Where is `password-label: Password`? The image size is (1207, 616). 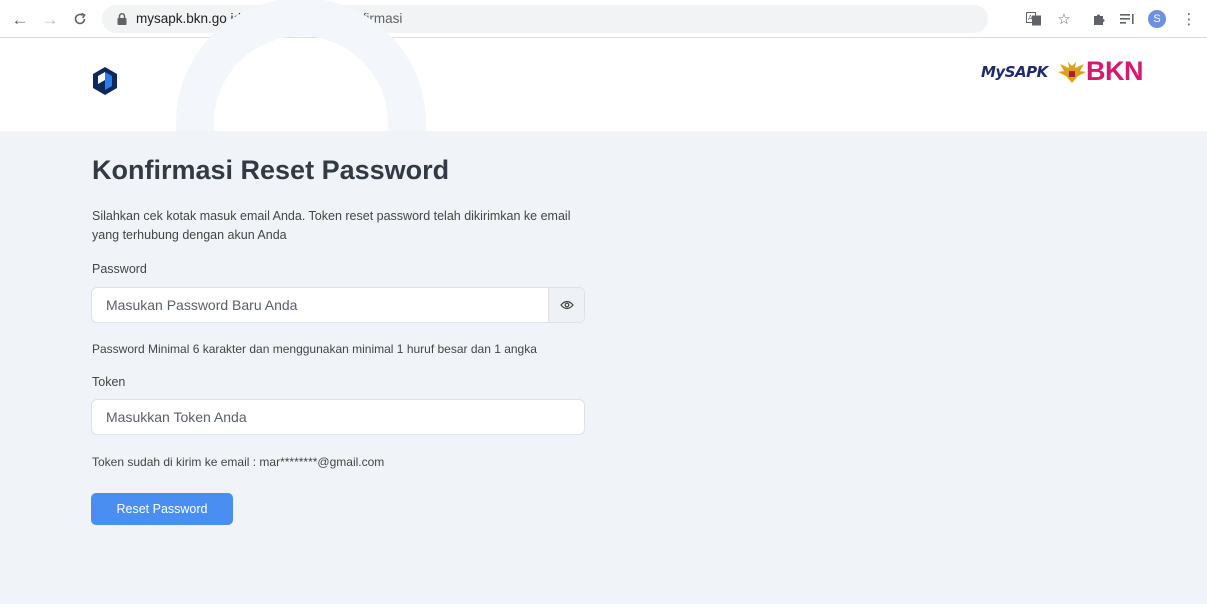
password-label: Password is located at coordinates (119, 269).